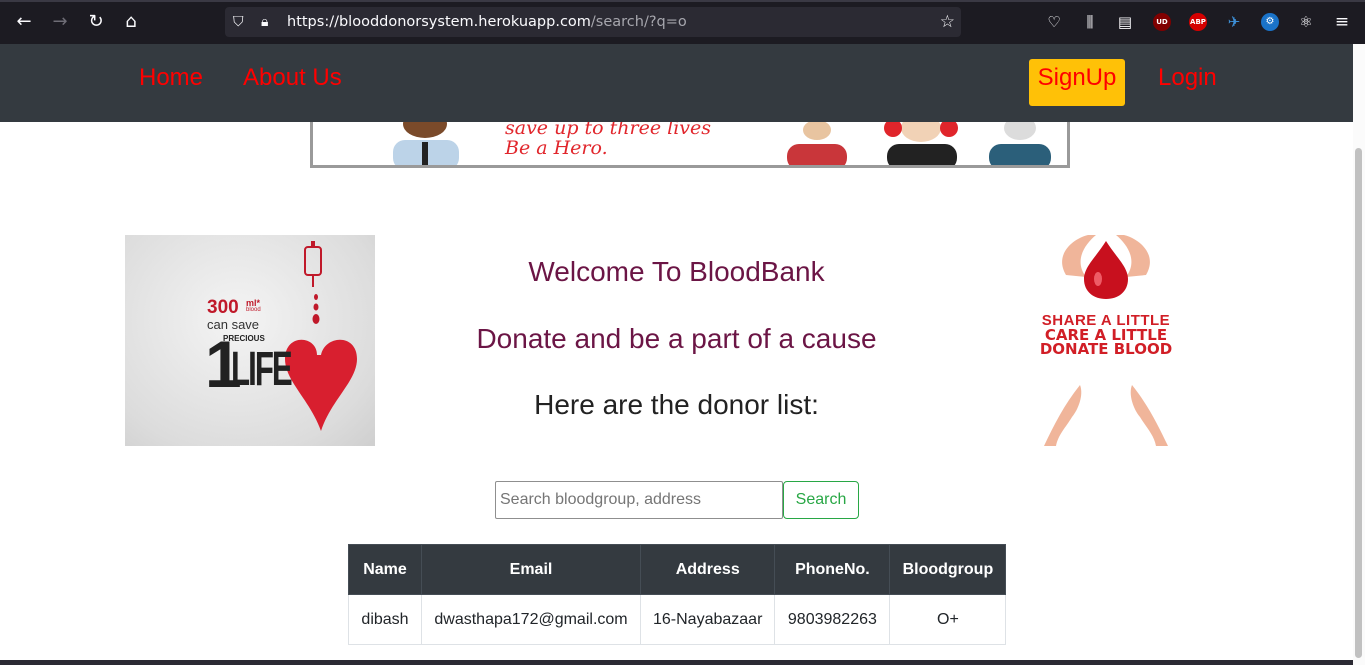 The width and height of the screenshot is (1365, 665). I want to click on url-path: /search/?q=o, so click(638, 22).